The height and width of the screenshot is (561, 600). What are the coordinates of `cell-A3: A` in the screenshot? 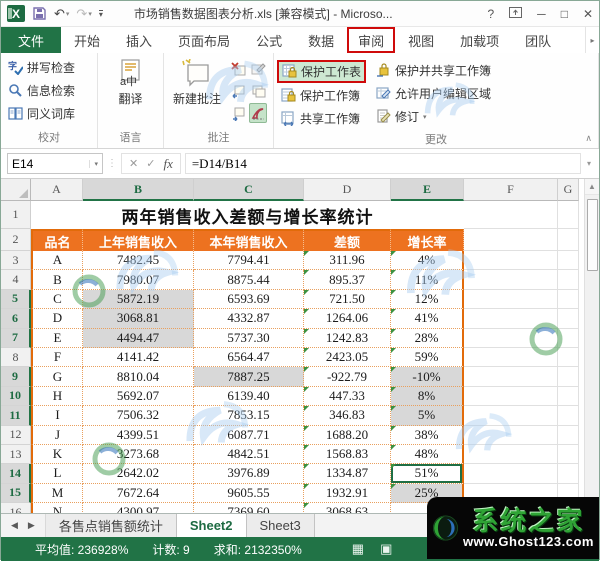 It's located at (57, 261).